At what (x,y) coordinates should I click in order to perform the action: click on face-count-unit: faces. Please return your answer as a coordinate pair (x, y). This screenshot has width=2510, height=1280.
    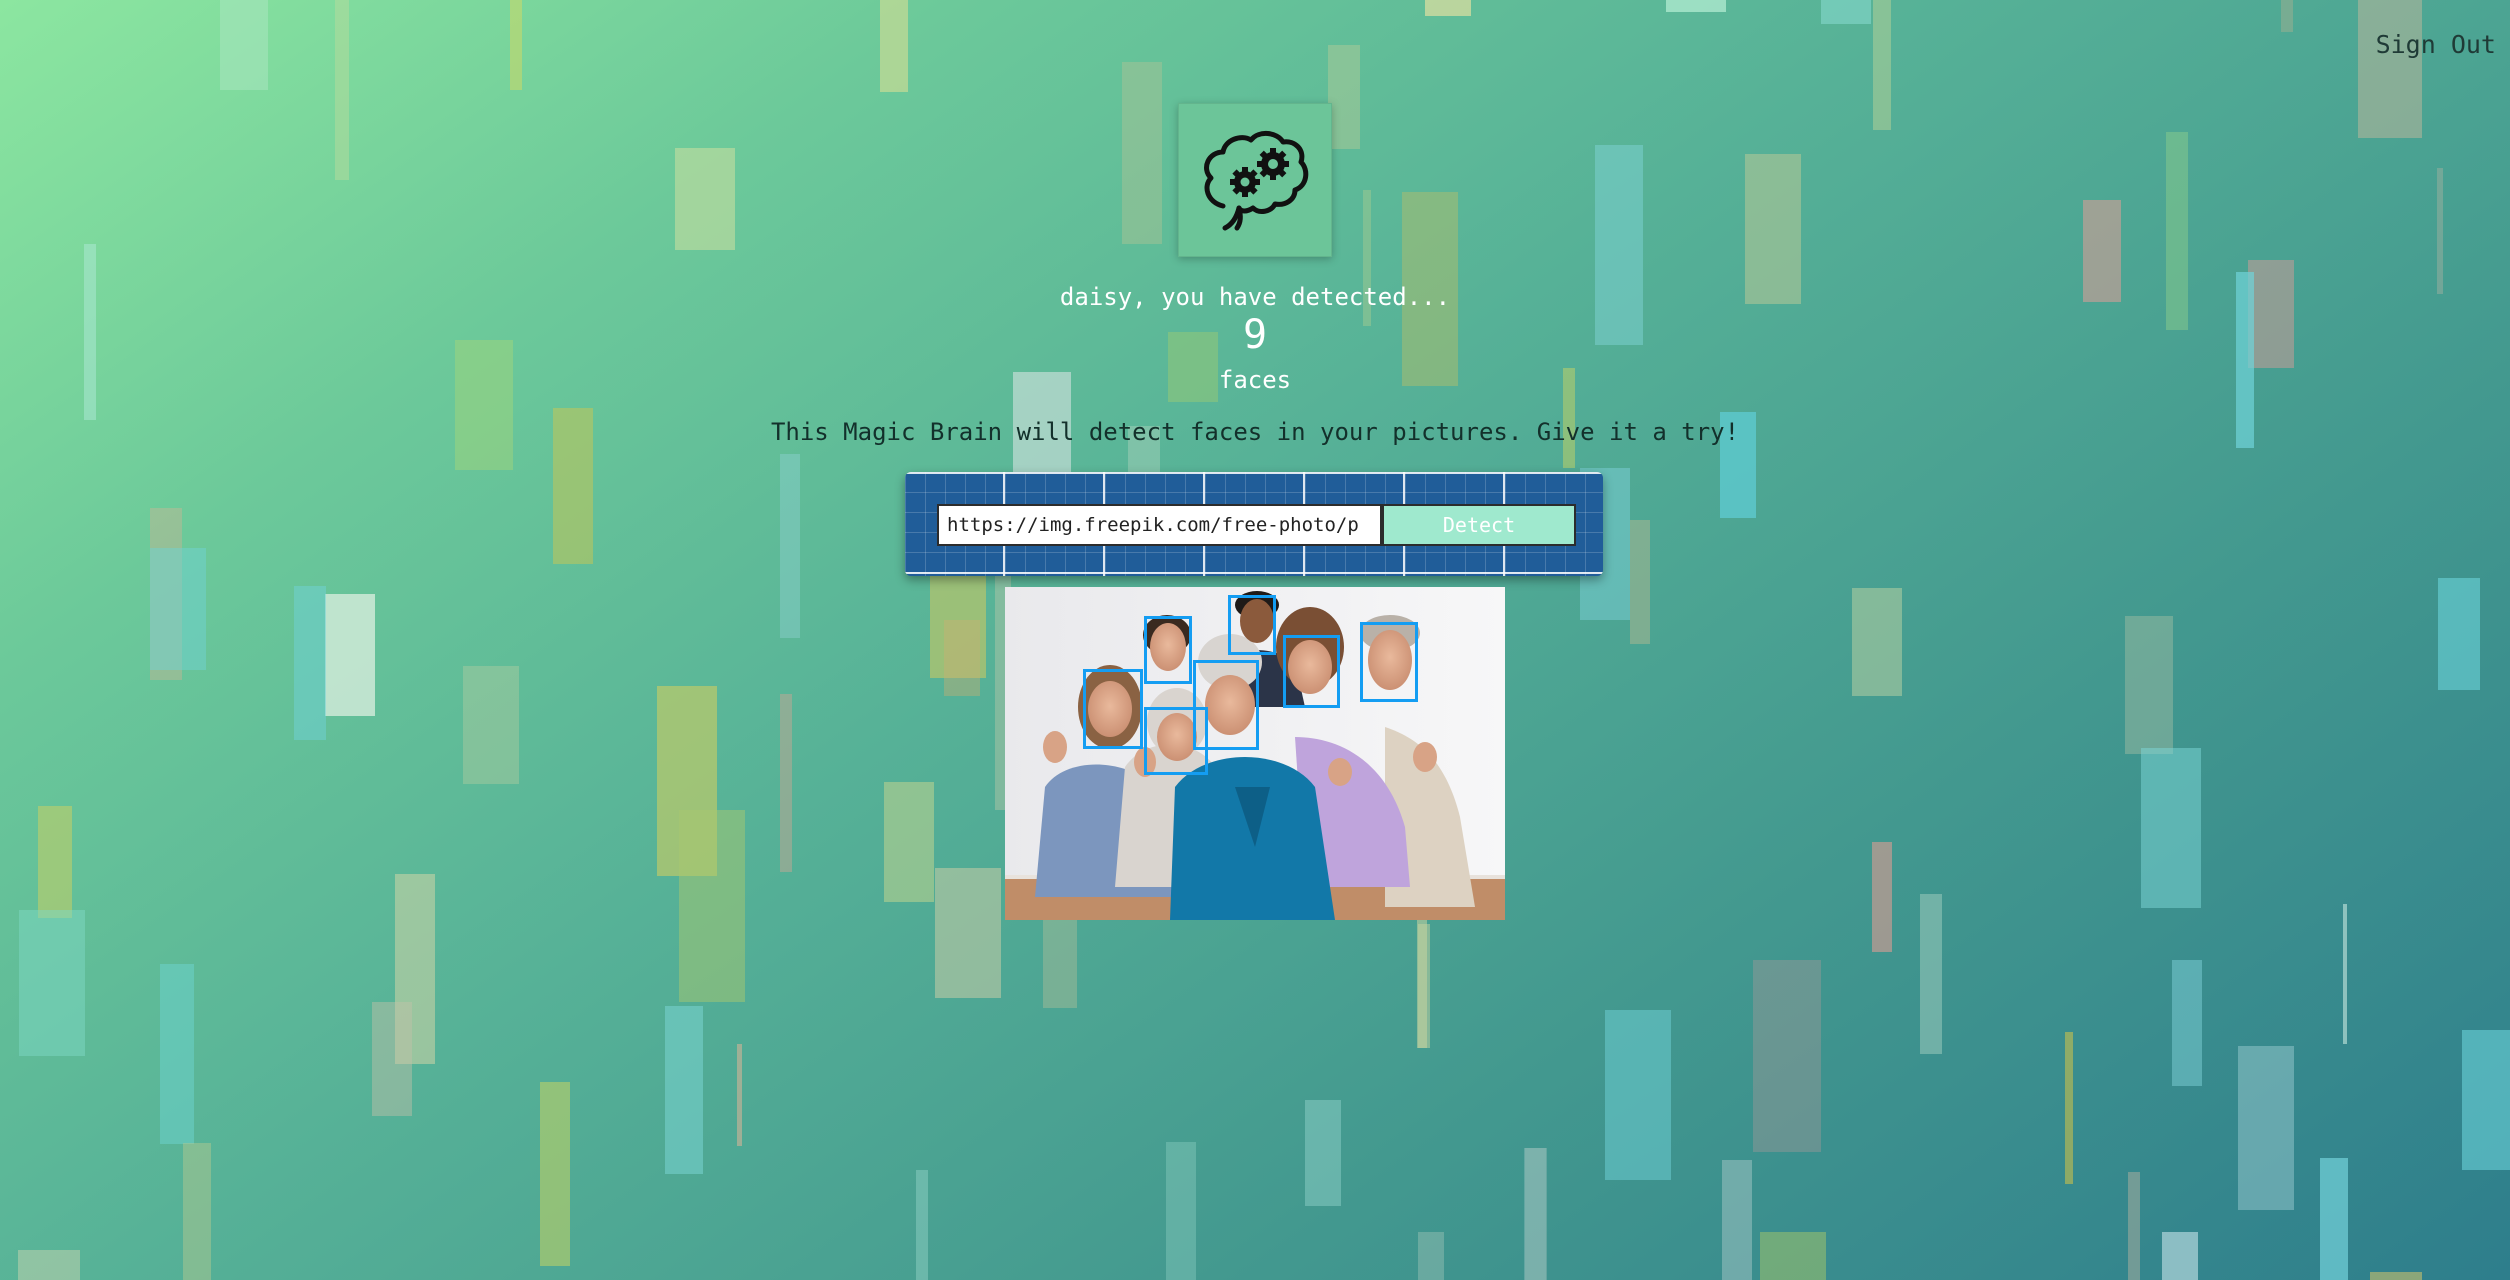
    Looking at the image, I should click on (1255, 380).